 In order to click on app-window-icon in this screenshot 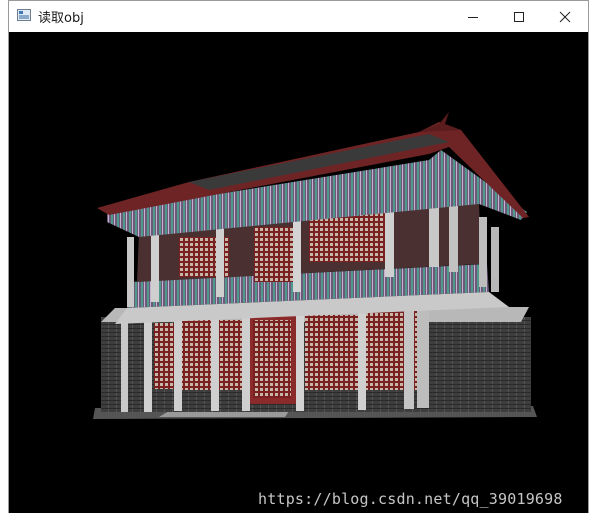, I will do `click(24, 15)`.